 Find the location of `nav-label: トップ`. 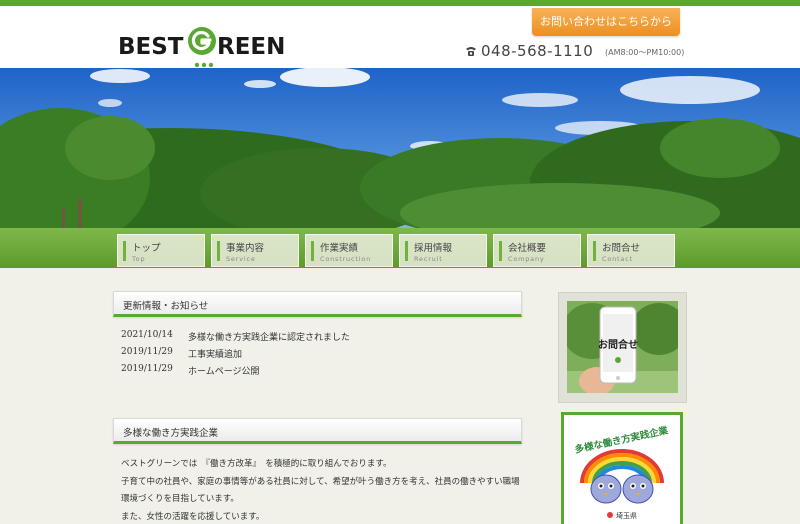

nav-label: トップ is located at coordinates (146, 248).